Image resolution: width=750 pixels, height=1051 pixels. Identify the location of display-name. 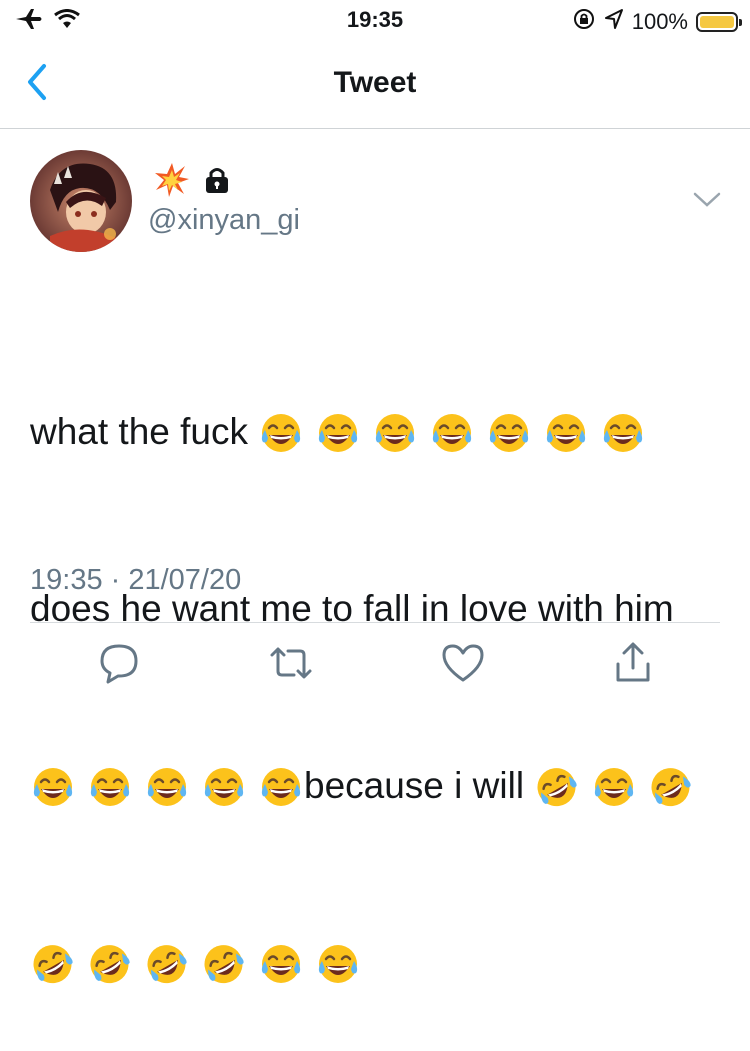
(192, 182).